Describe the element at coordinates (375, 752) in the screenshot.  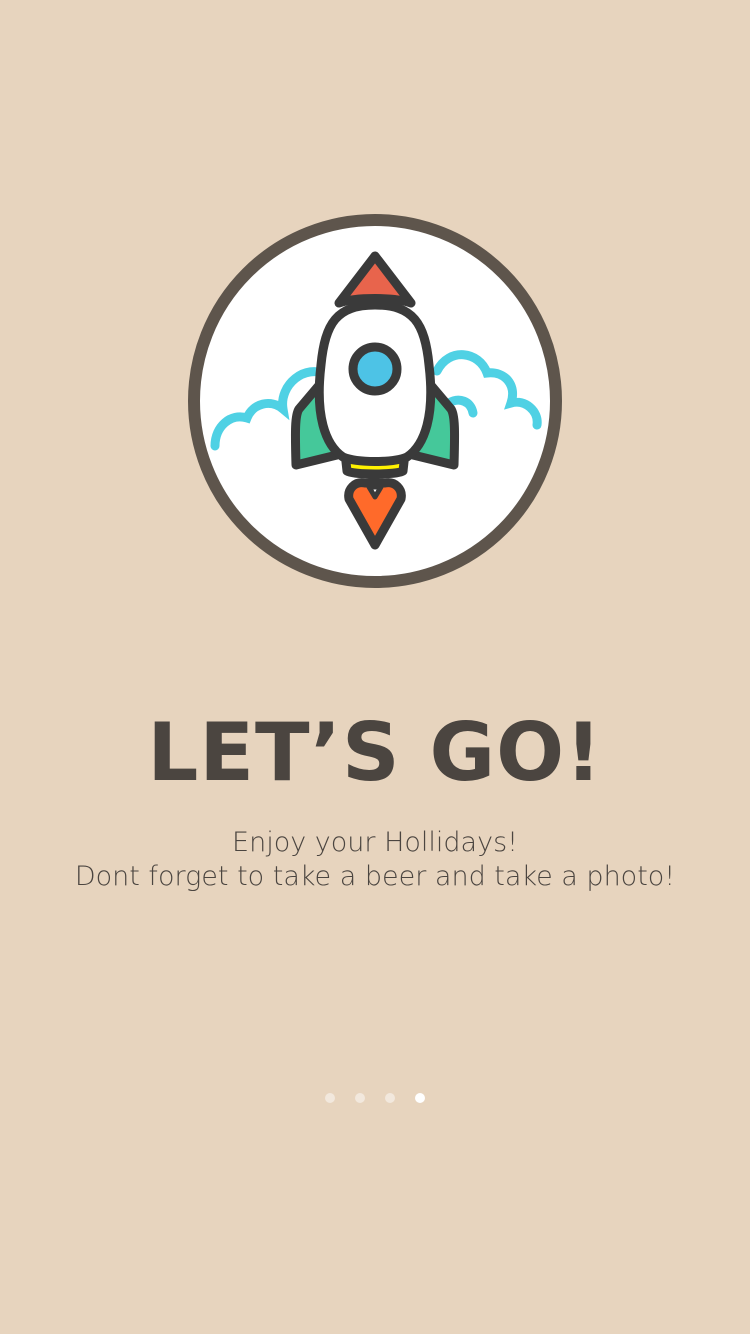
I see `page-title: LET’S GO!` at that location.